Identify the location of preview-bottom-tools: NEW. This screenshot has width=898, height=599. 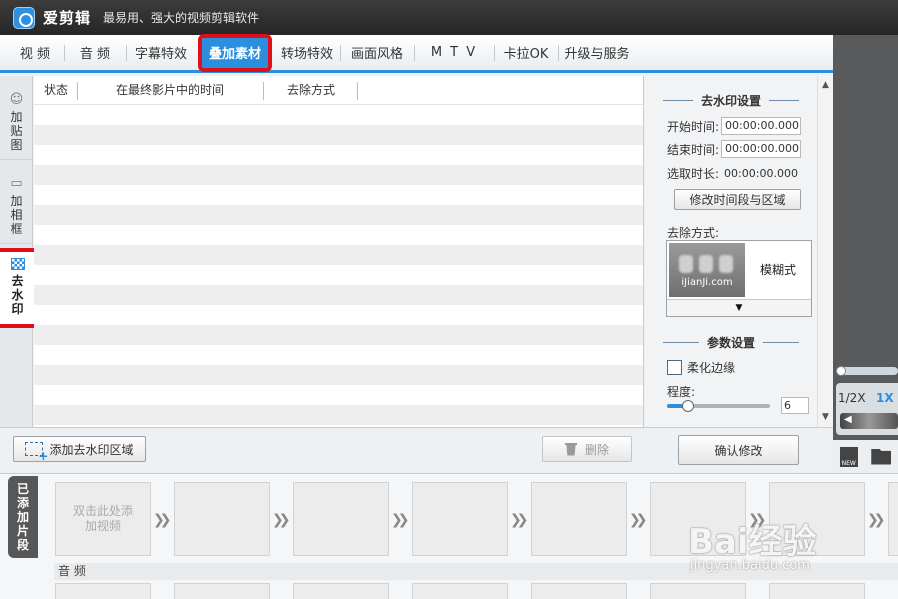
(865, 456).